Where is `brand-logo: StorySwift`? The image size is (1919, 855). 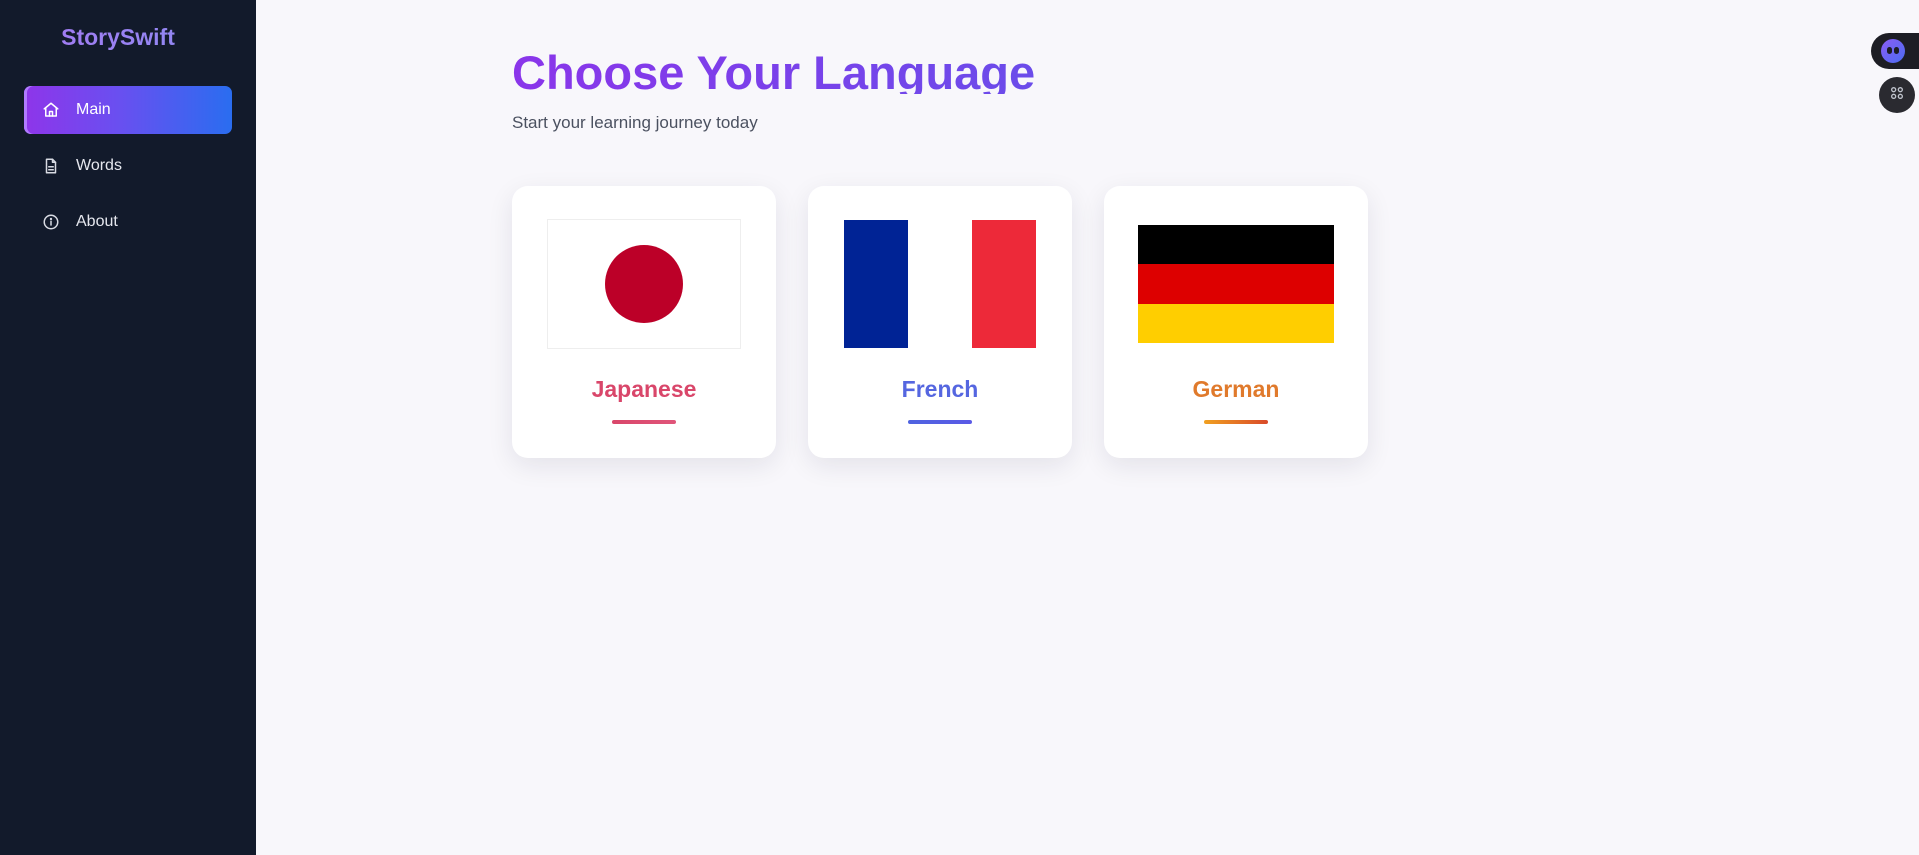 brand-logo: StorySwift is located at coordinates (118, 37).